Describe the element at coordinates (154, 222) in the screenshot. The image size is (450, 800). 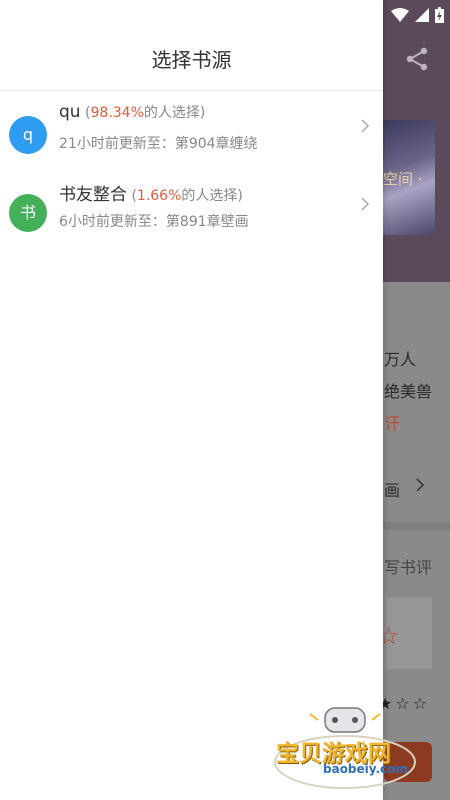
I see `source-update: 6小时前更新至：第891章壁画` at that location.